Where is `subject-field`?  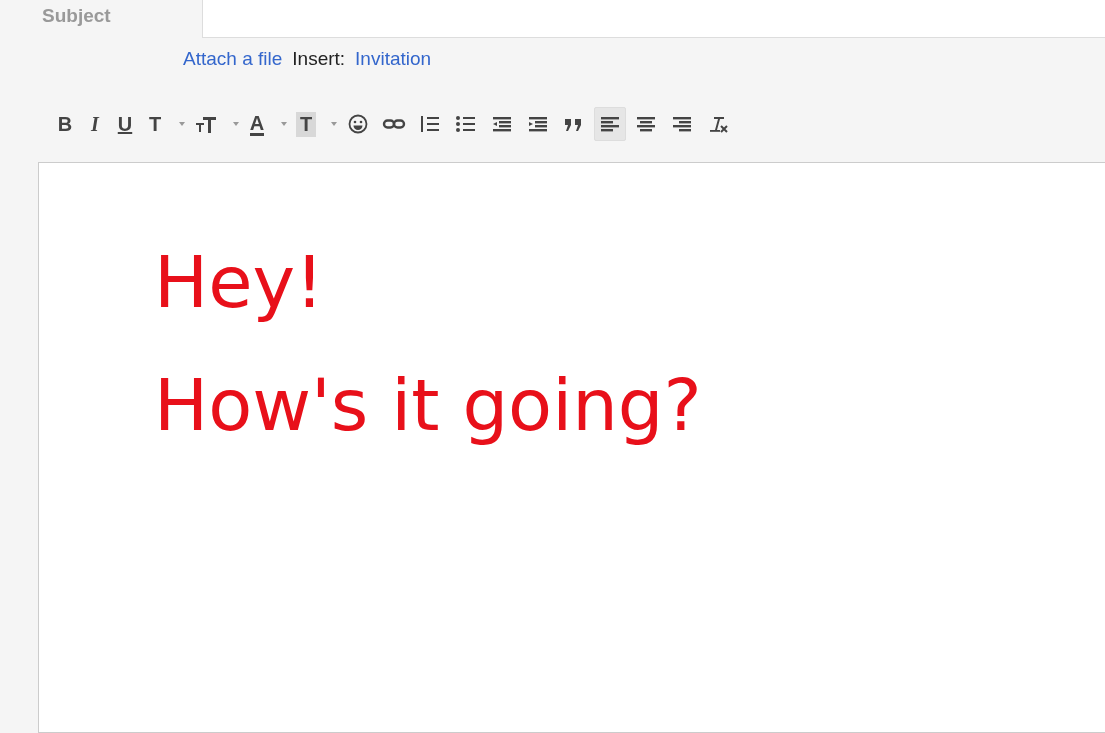 subject-field is located at coordinates (653, 19).